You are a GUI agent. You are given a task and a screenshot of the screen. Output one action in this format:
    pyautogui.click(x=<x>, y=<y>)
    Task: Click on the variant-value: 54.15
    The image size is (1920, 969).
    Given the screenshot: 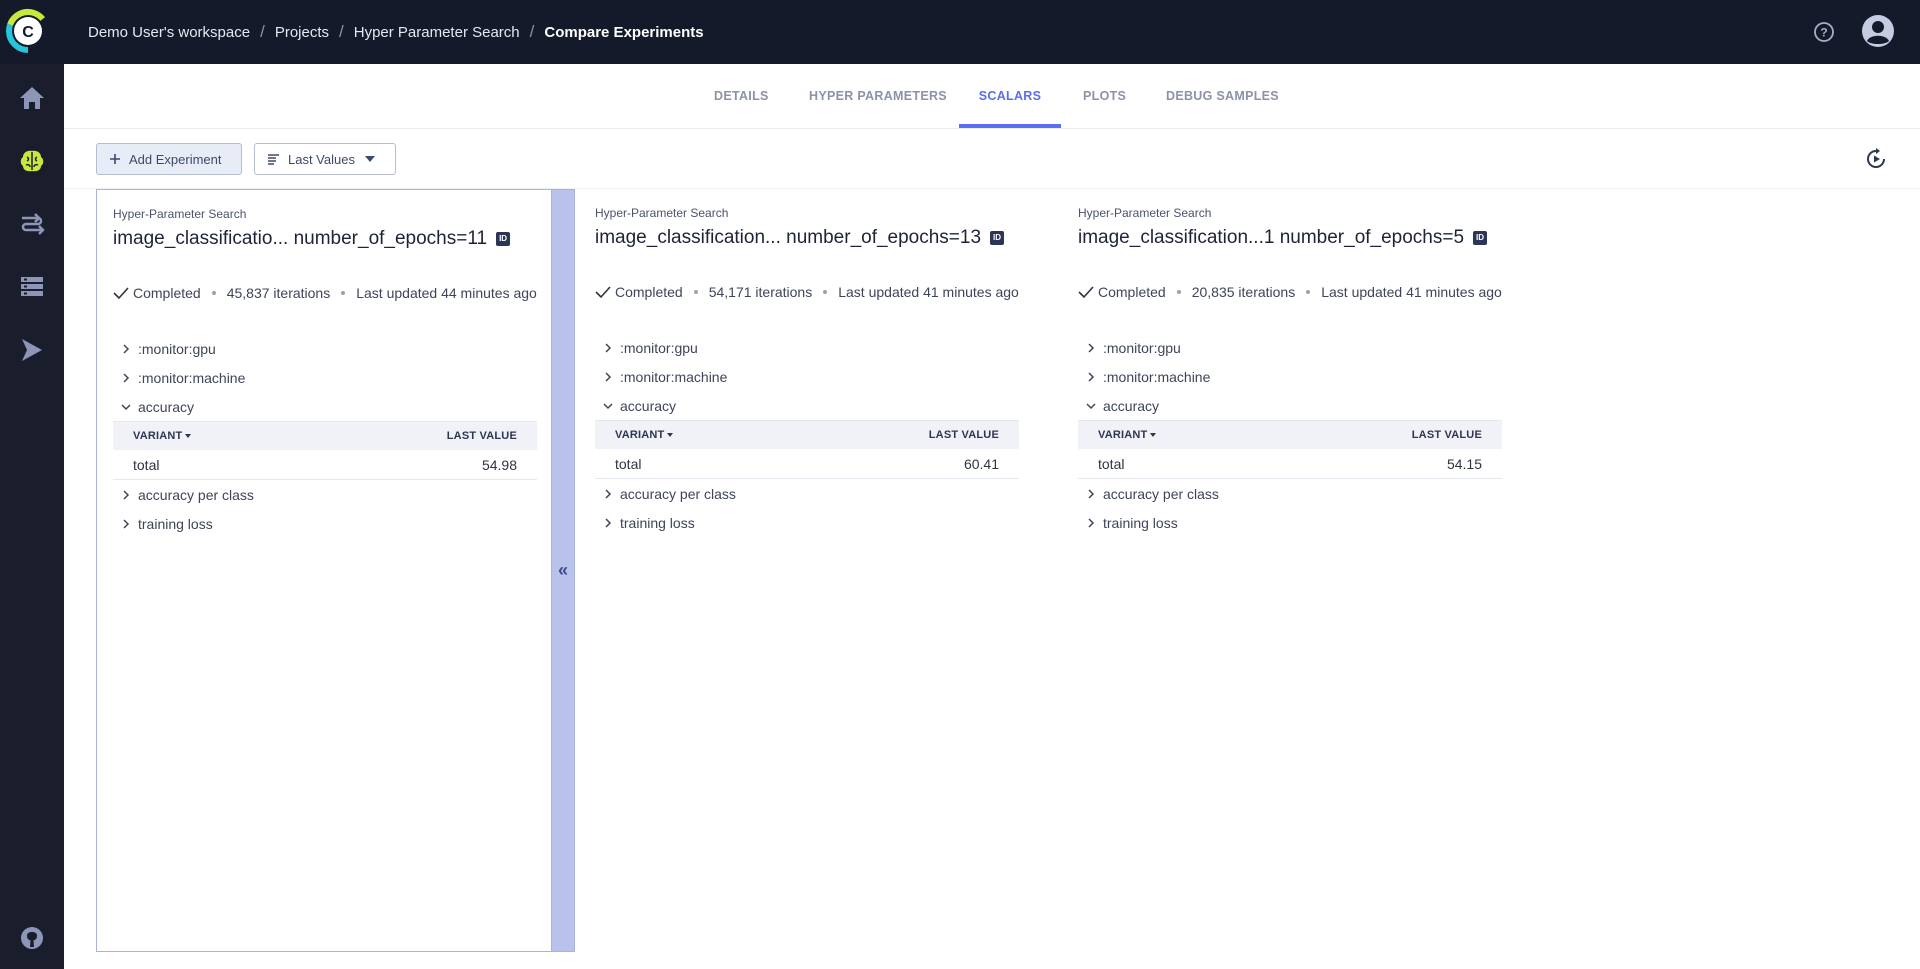 What is the action you would take?
    pyautogui.click(x=1464, y=463)
    